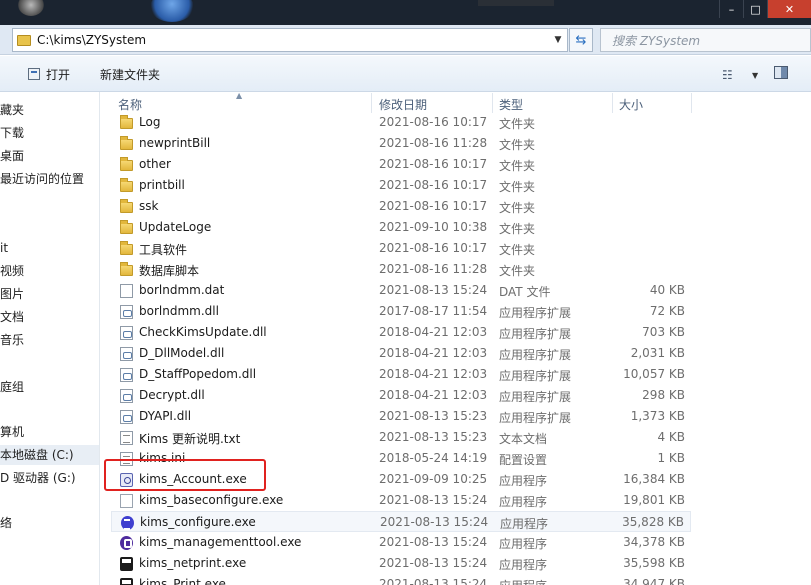 This screenshot has height=585, width=811. I want to click on window-title-bar: – □ ✕, so click(405, 12).